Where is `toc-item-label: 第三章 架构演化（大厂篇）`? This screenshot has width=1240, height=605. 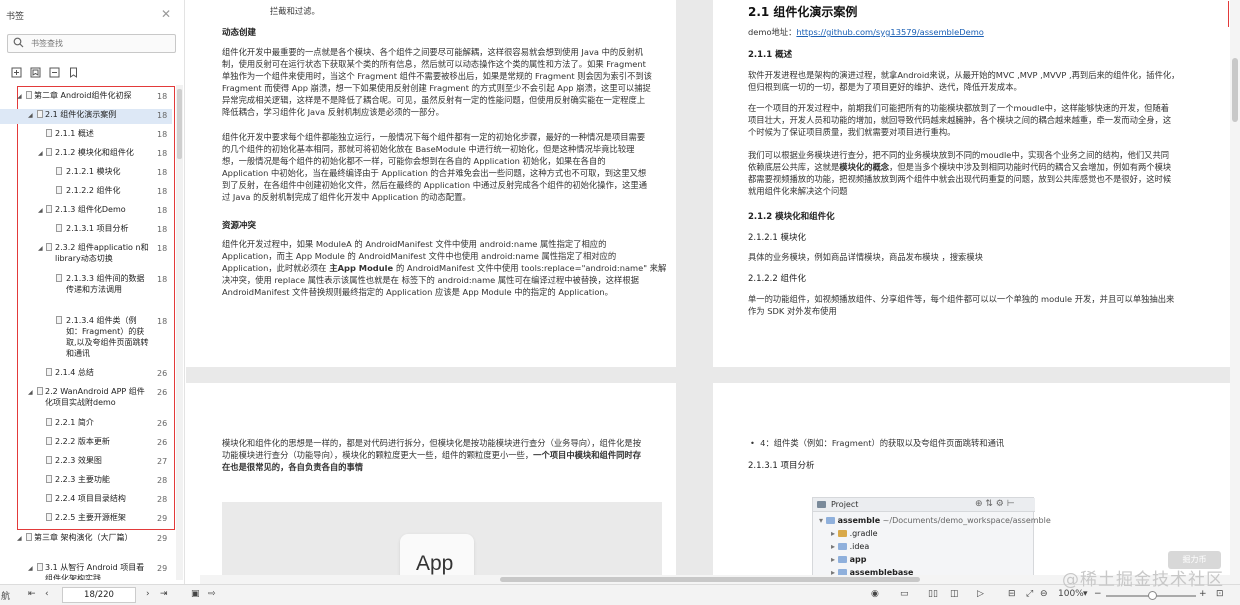 toc-item-label: 第三章 架构演化（大厂篇） is located at coordinates (83, 537).